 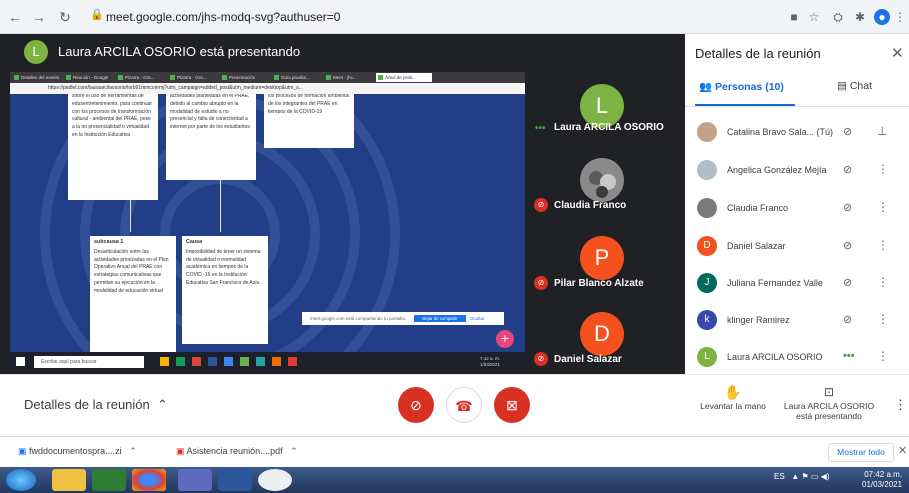 I want to click on profile-avatar: ●, so click(x=882, y=17).